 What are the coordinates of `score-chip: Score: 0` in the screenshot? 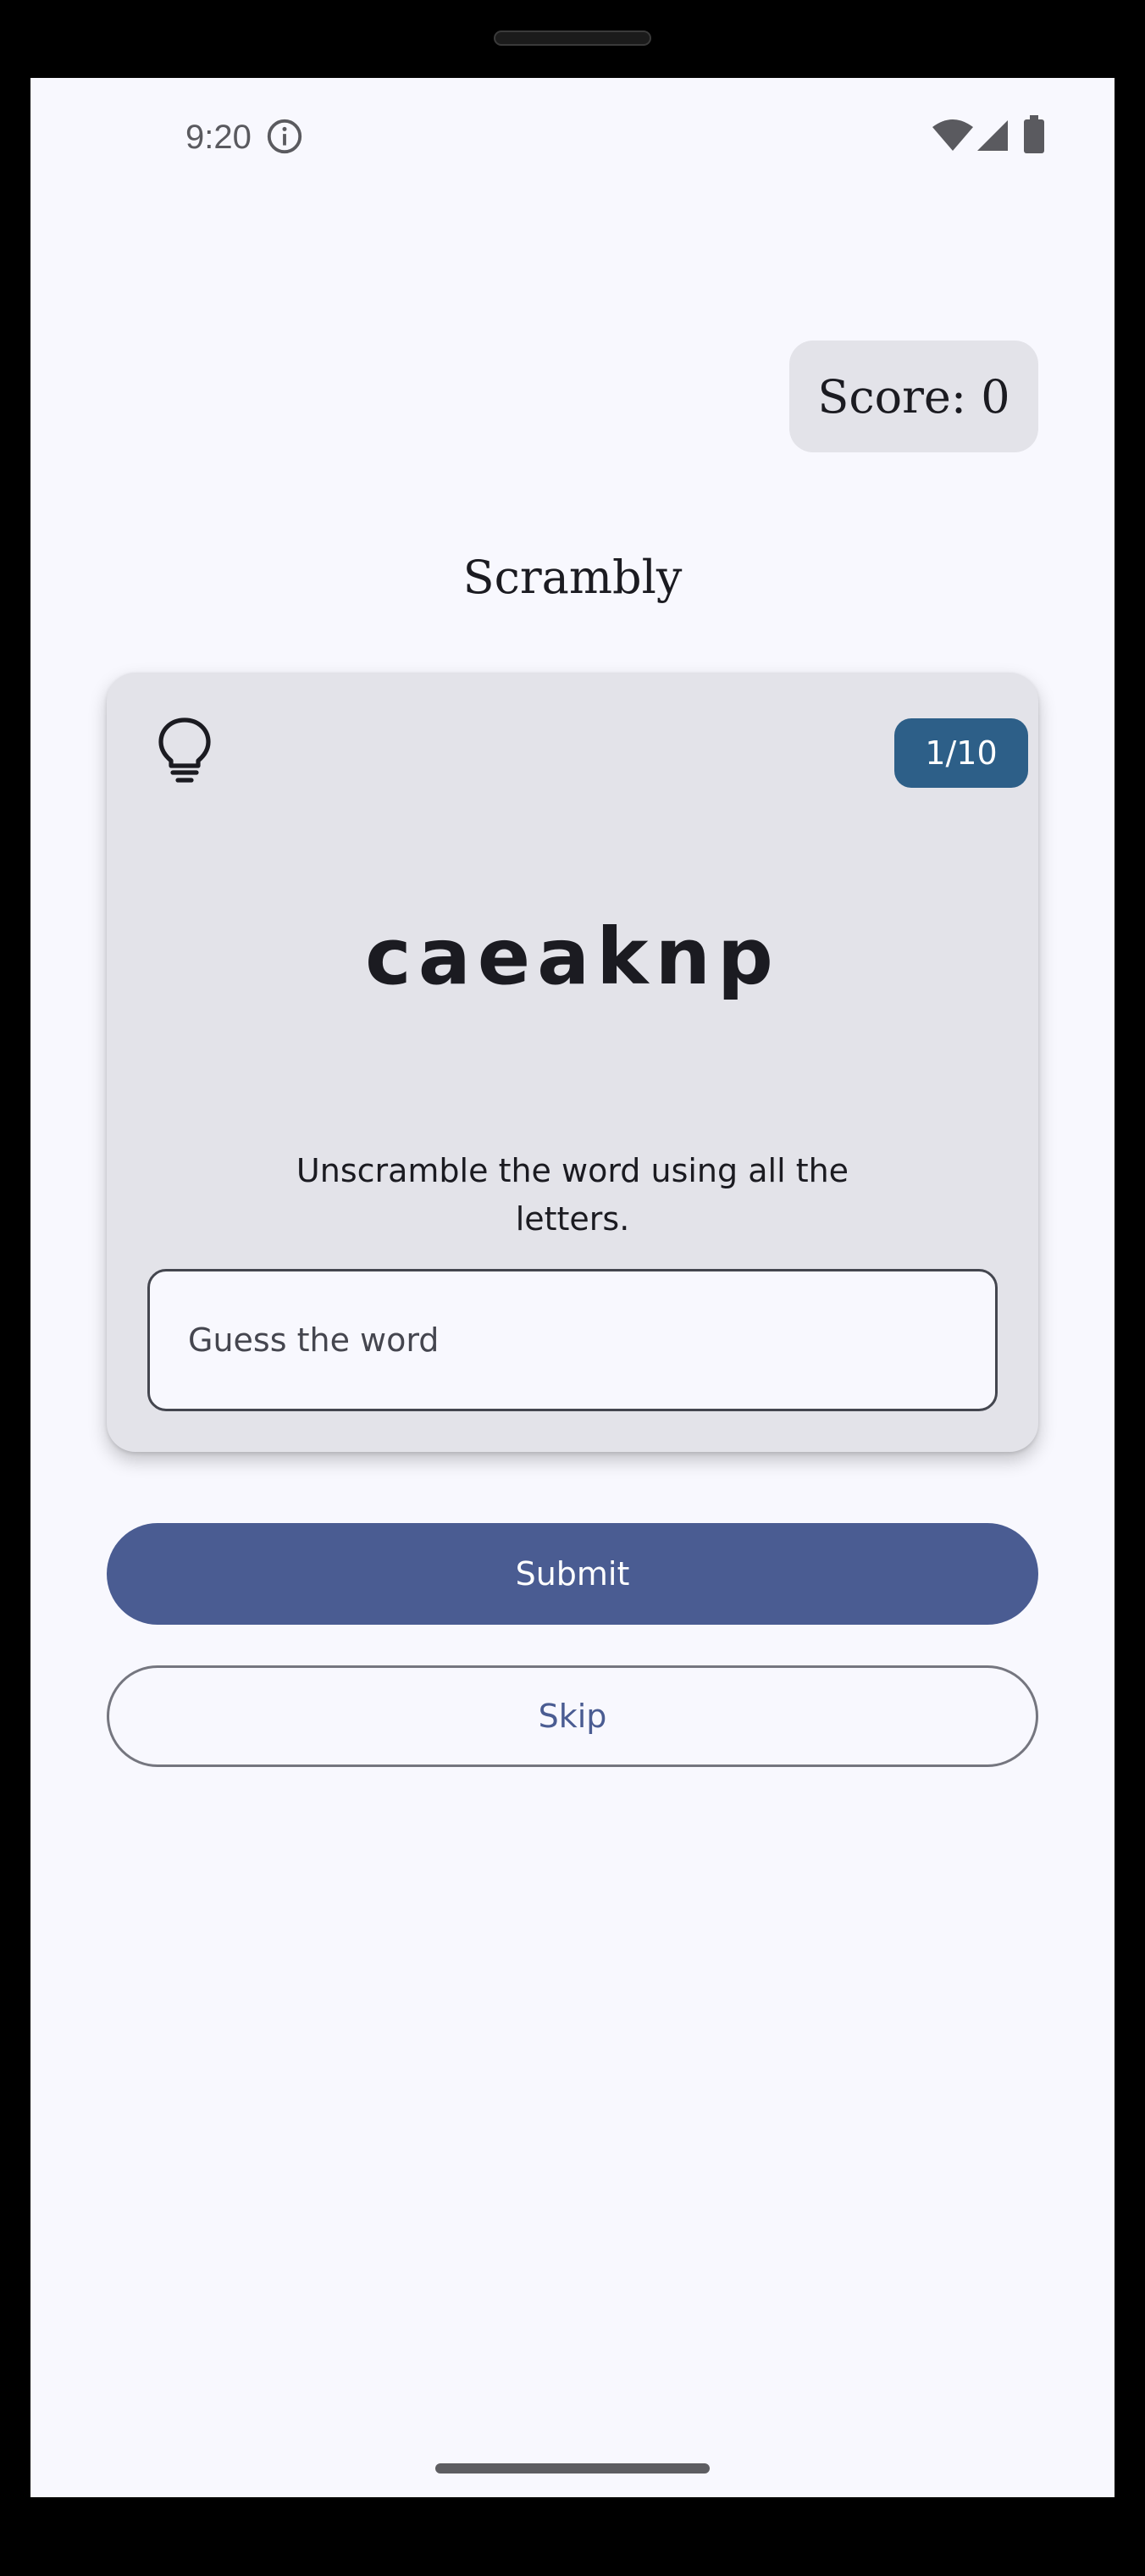 It's located at (914, 396).